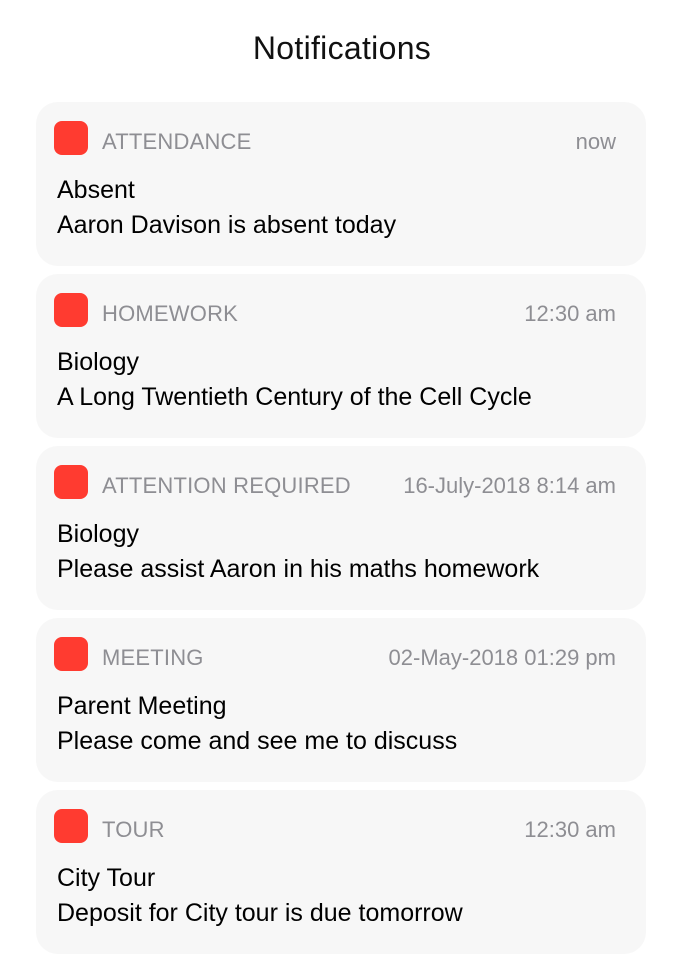  I want to click on notification-category: HOMEWORK, so click(170, 313).